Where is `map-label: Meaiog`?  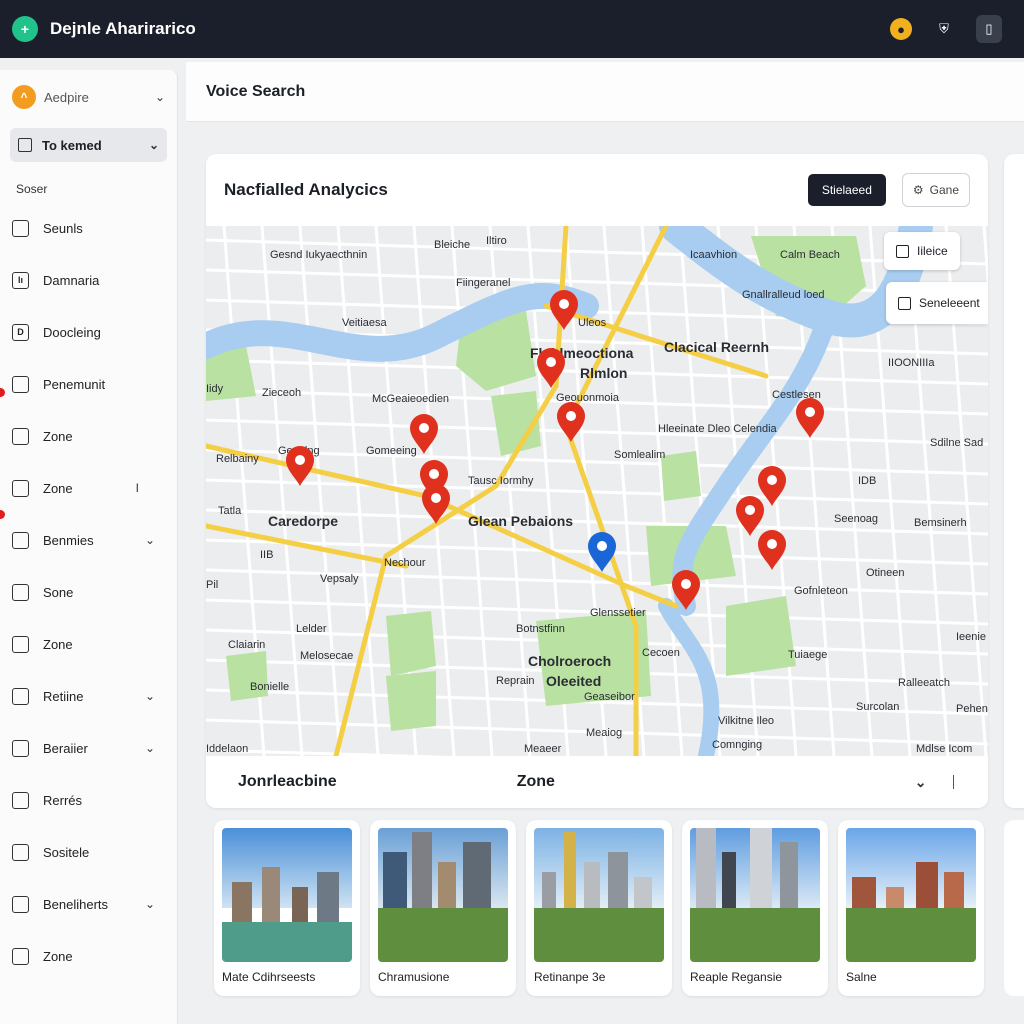 map-label: Meaiog is located at coordinates (604, 733).